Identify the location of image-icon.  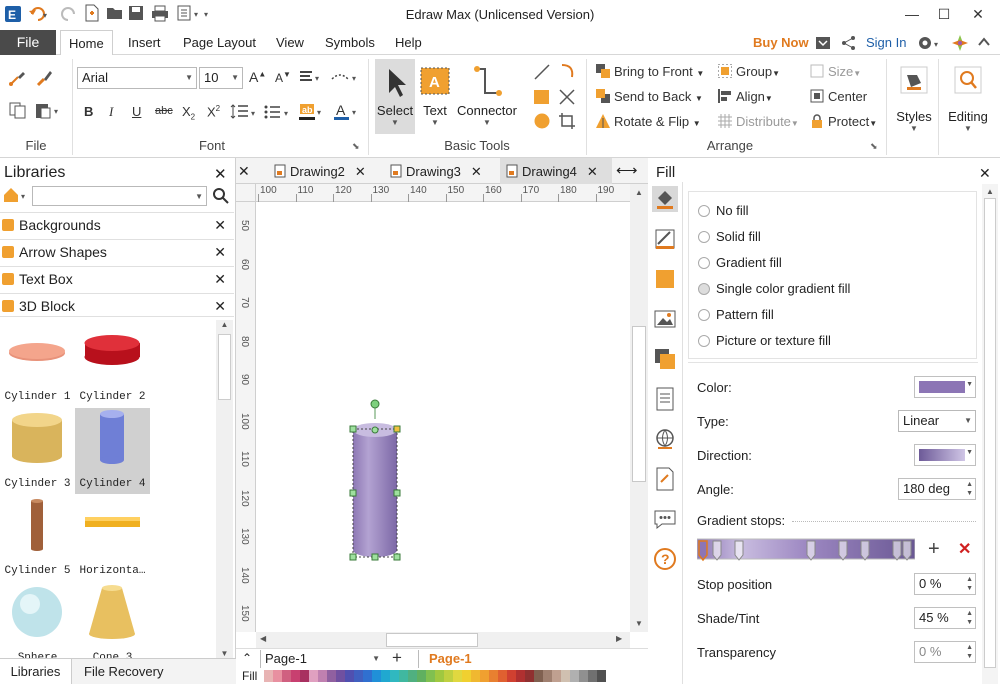
(665, 319).